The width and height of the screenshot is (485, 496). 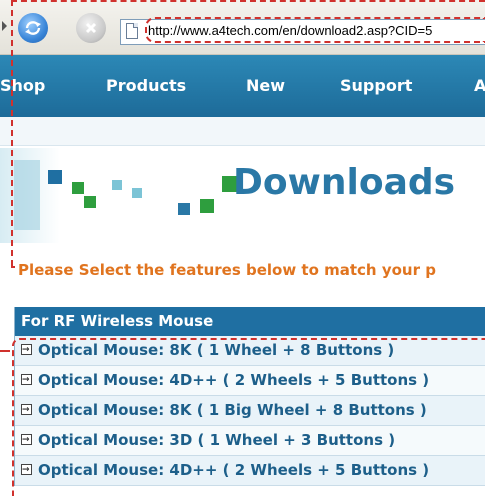 What do you see at coordinates (315, 30) in the screenshot?
I see `url-highlight` at bounding box center [315, 30].